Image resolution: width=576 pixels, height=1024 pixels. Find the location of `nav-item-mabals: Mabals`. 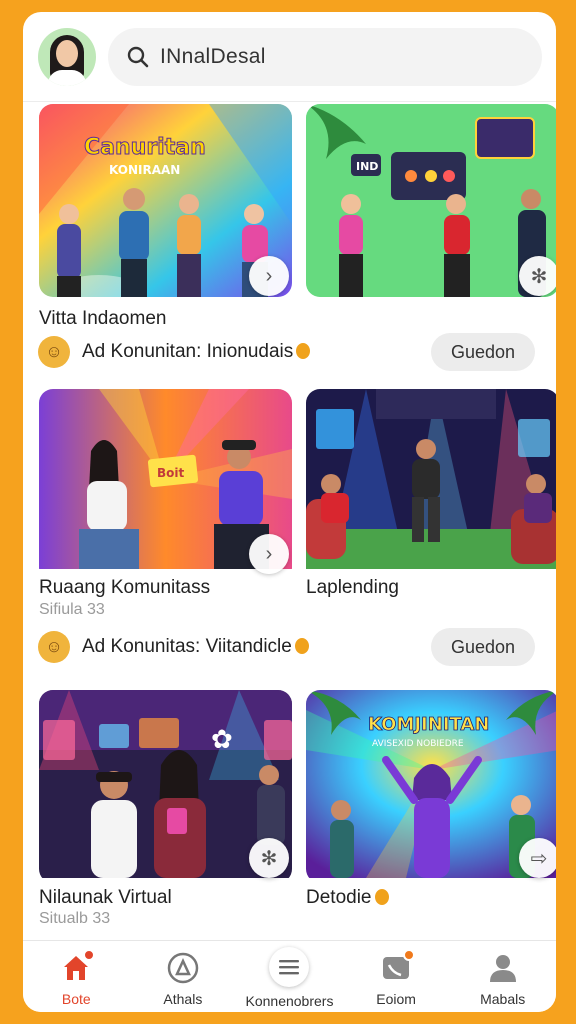

nav-item-mabals: Mabals is located at coordinates (502, 976).